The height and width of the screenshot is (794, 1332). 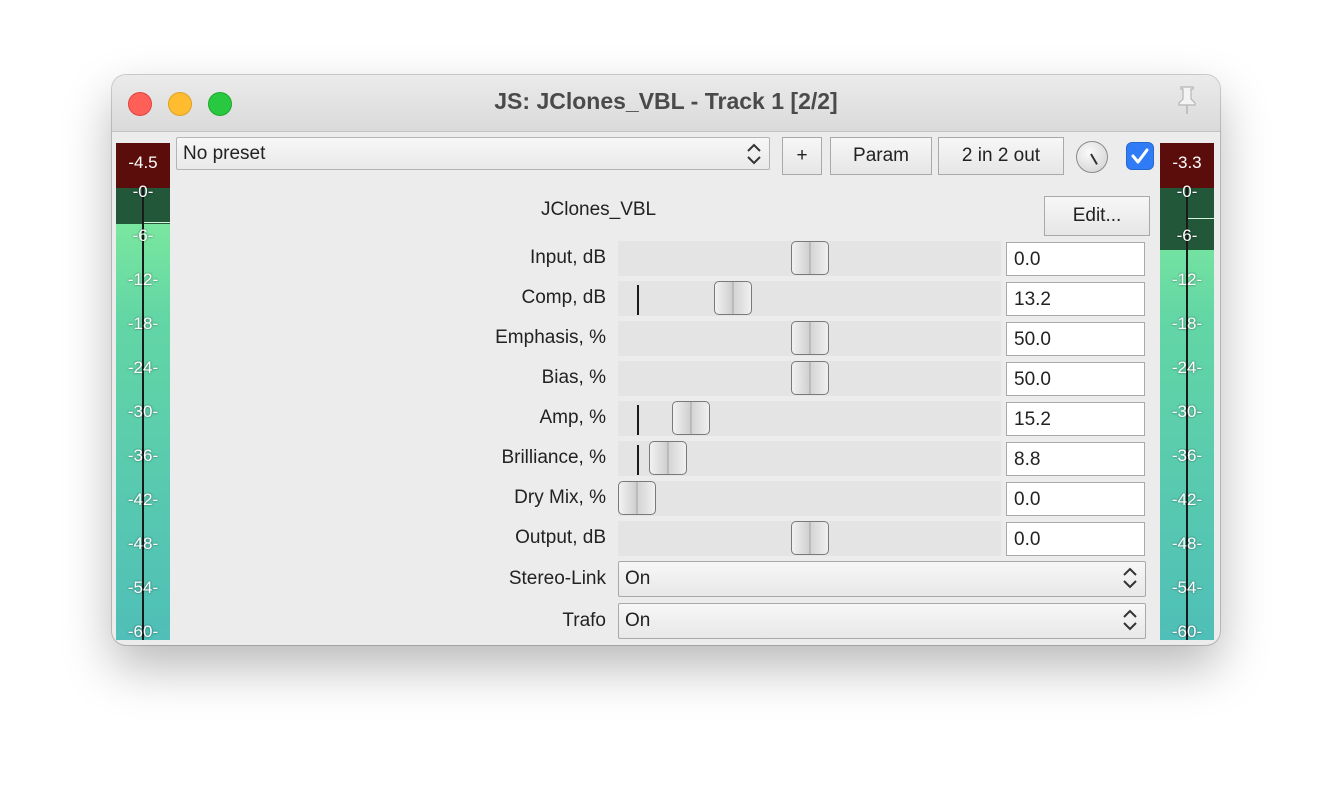 What do you see at coordinates (882, 579) in the screenshot?
I see `stereo-link-select: On` at bounding box center [882, 579].